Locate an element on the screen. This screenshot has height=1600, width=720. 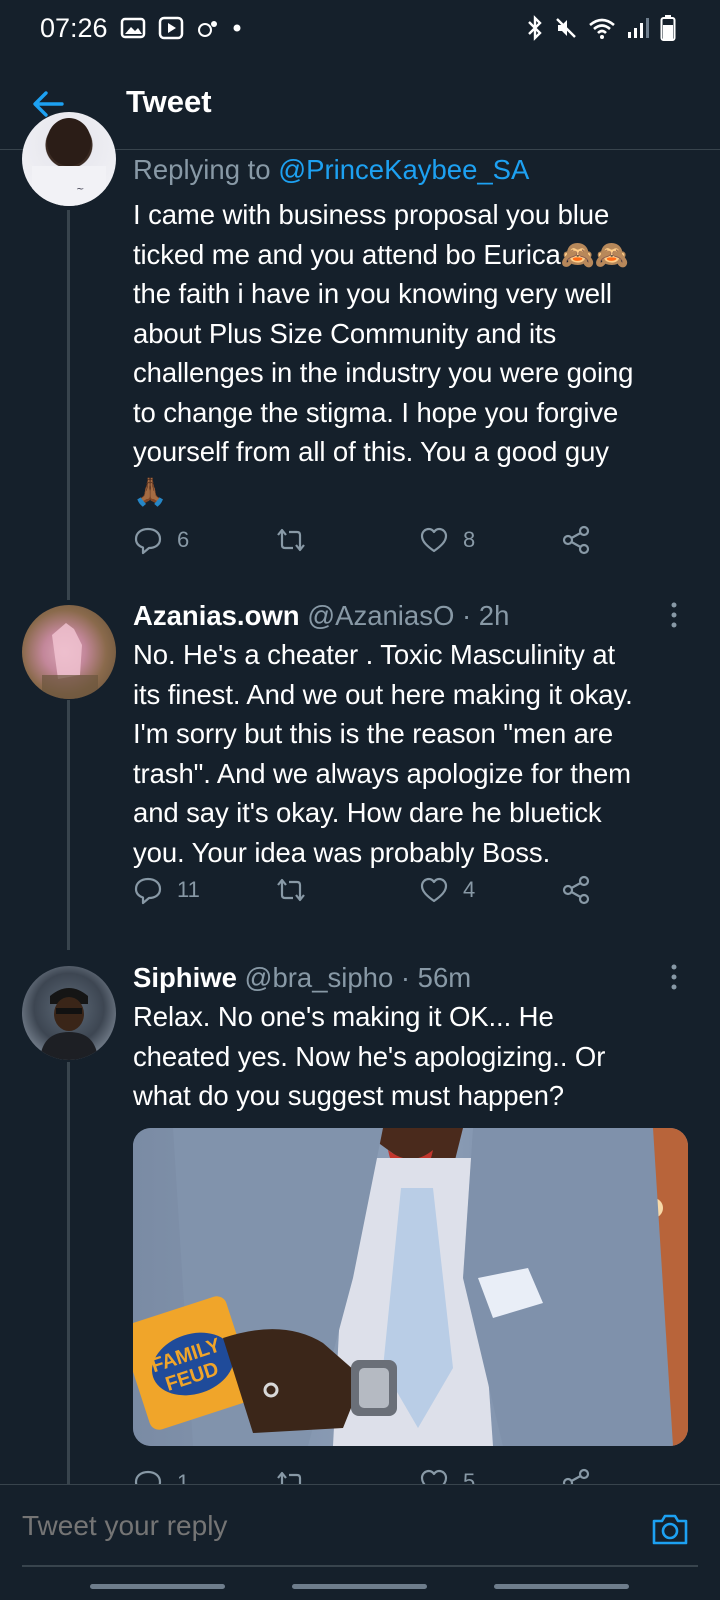
replying-to-line: Replying to @PrinceKaybee_SA is located at coordinates (411, 169).